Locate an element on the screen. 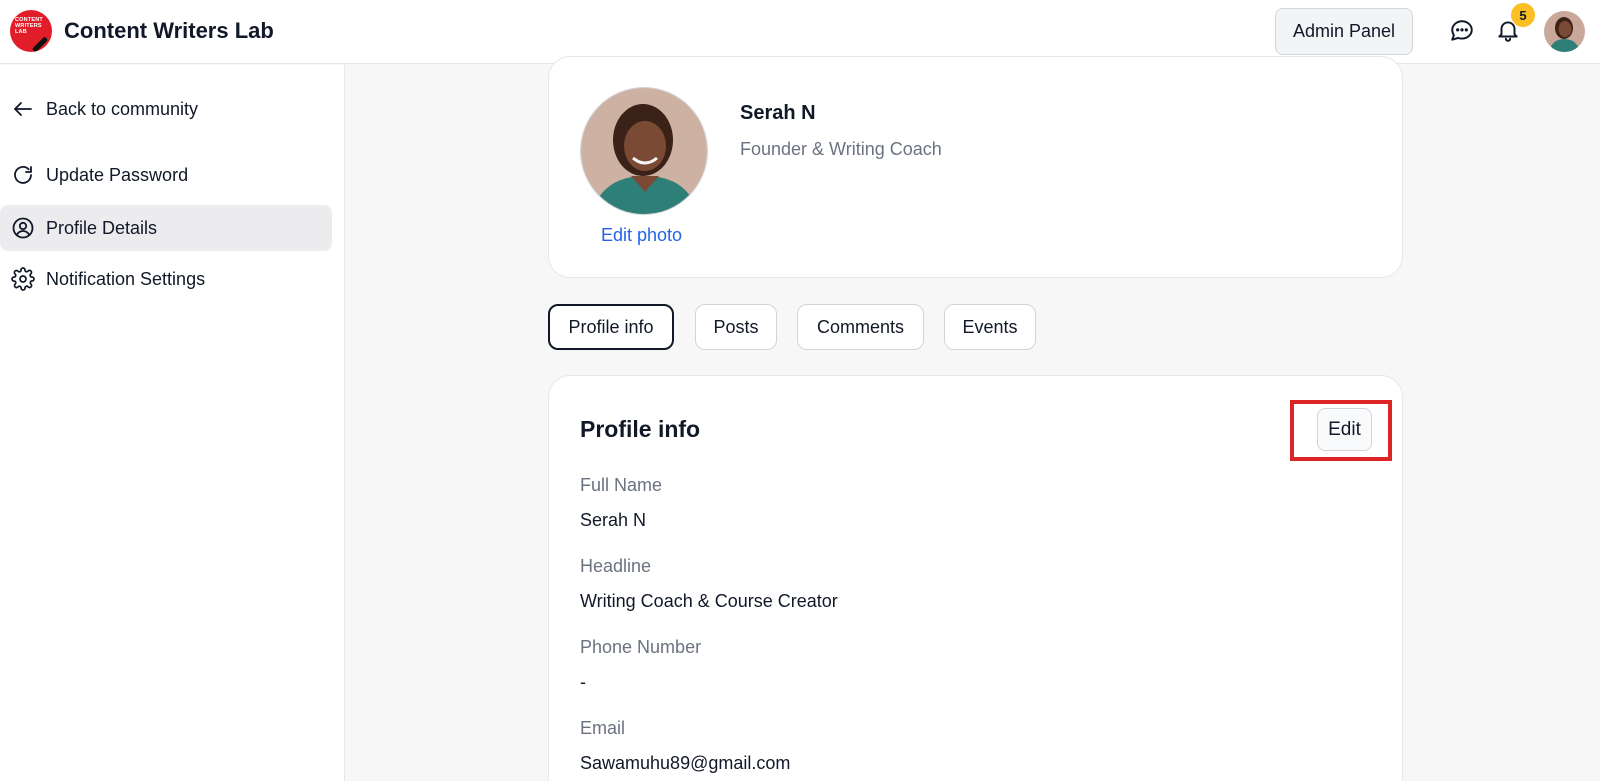  full-name-value: Serah N is located at coordinates (613, 520).